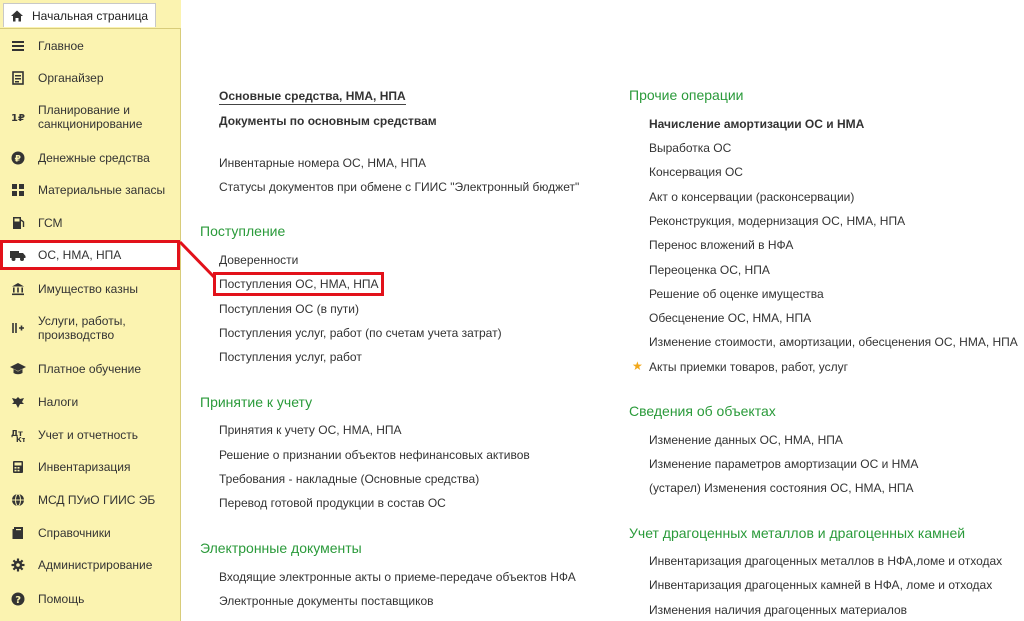  I want to click on sidebar-item-administration: Администрирование, so click(90, 565).